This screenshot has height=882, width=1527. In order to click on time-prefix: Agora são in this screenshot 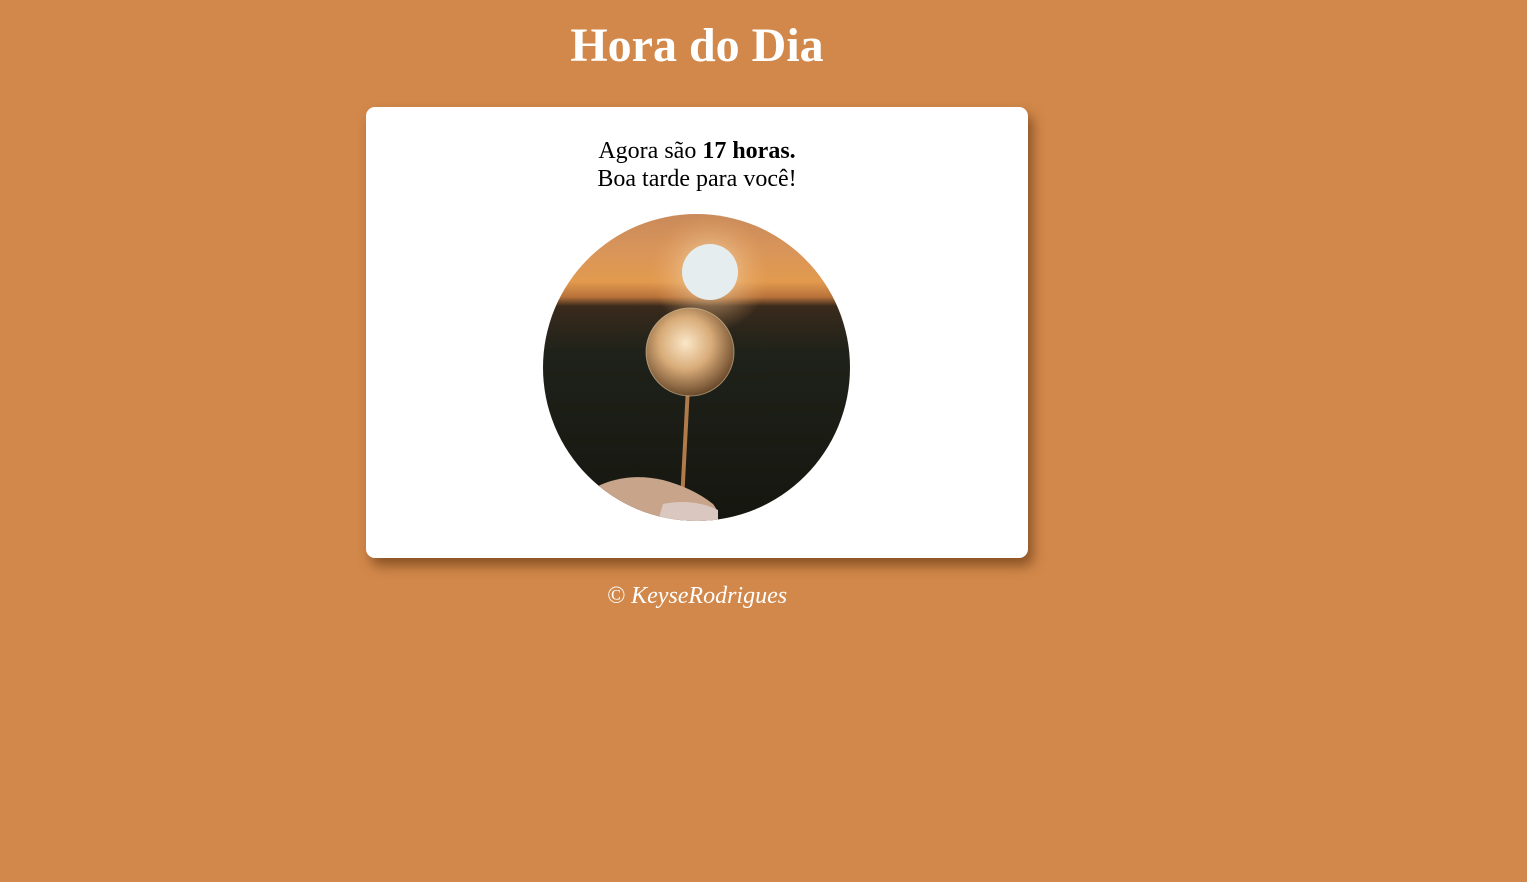, I will do `click(650, 151)`.